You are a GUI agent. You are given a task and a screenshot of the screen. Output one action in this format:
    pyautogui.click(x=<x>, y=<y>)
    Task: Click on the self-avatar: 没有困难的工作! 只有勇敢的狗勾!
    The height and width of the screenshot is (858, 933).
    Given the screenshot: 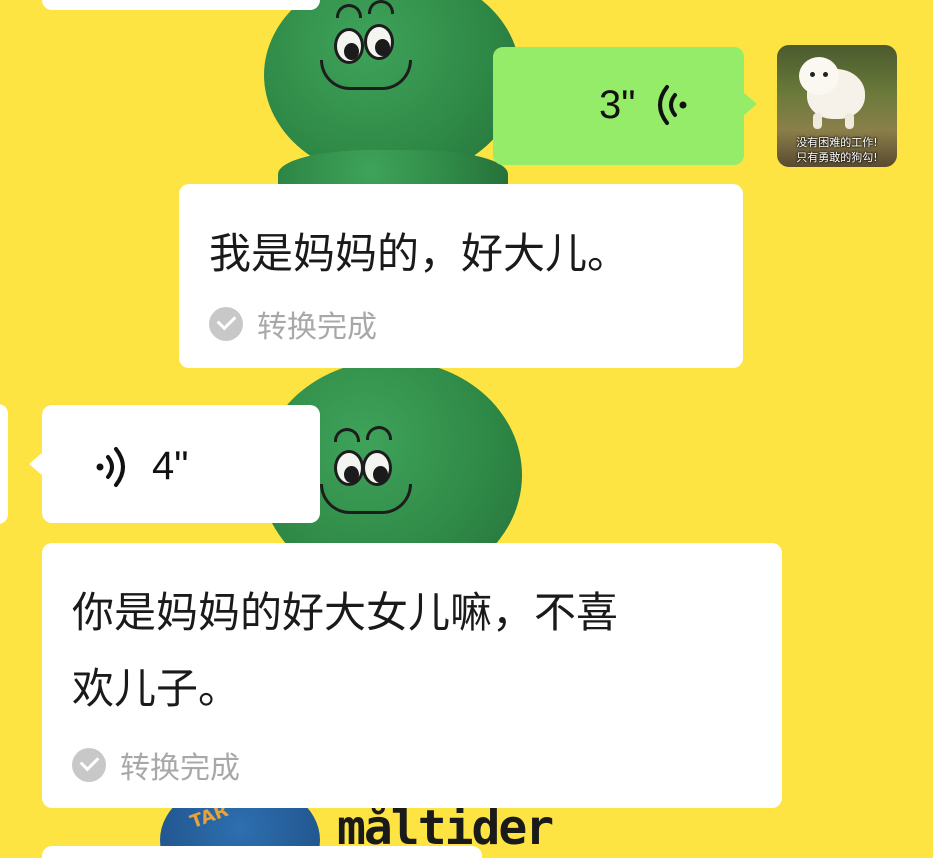 What is the action you would take?
    pyautogui.click(x=837, y=106)
    